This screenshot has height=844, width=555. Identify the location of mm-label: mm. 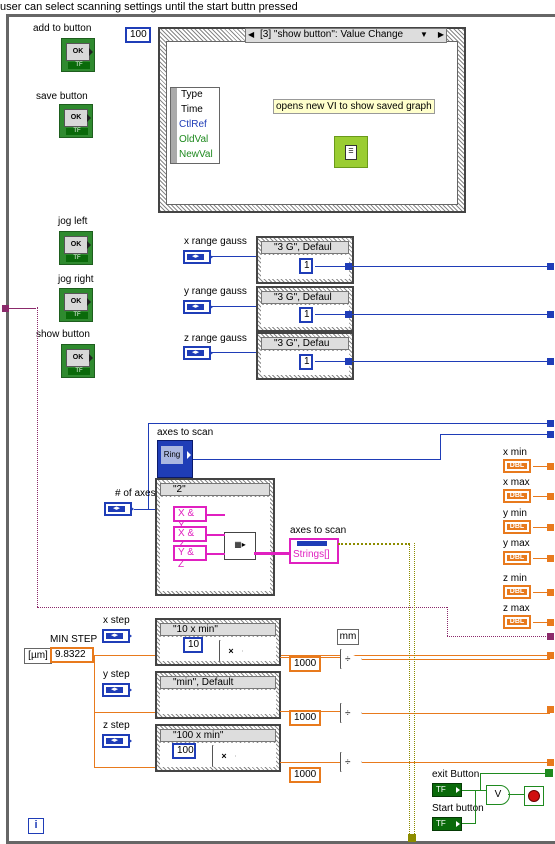
(348, 637).